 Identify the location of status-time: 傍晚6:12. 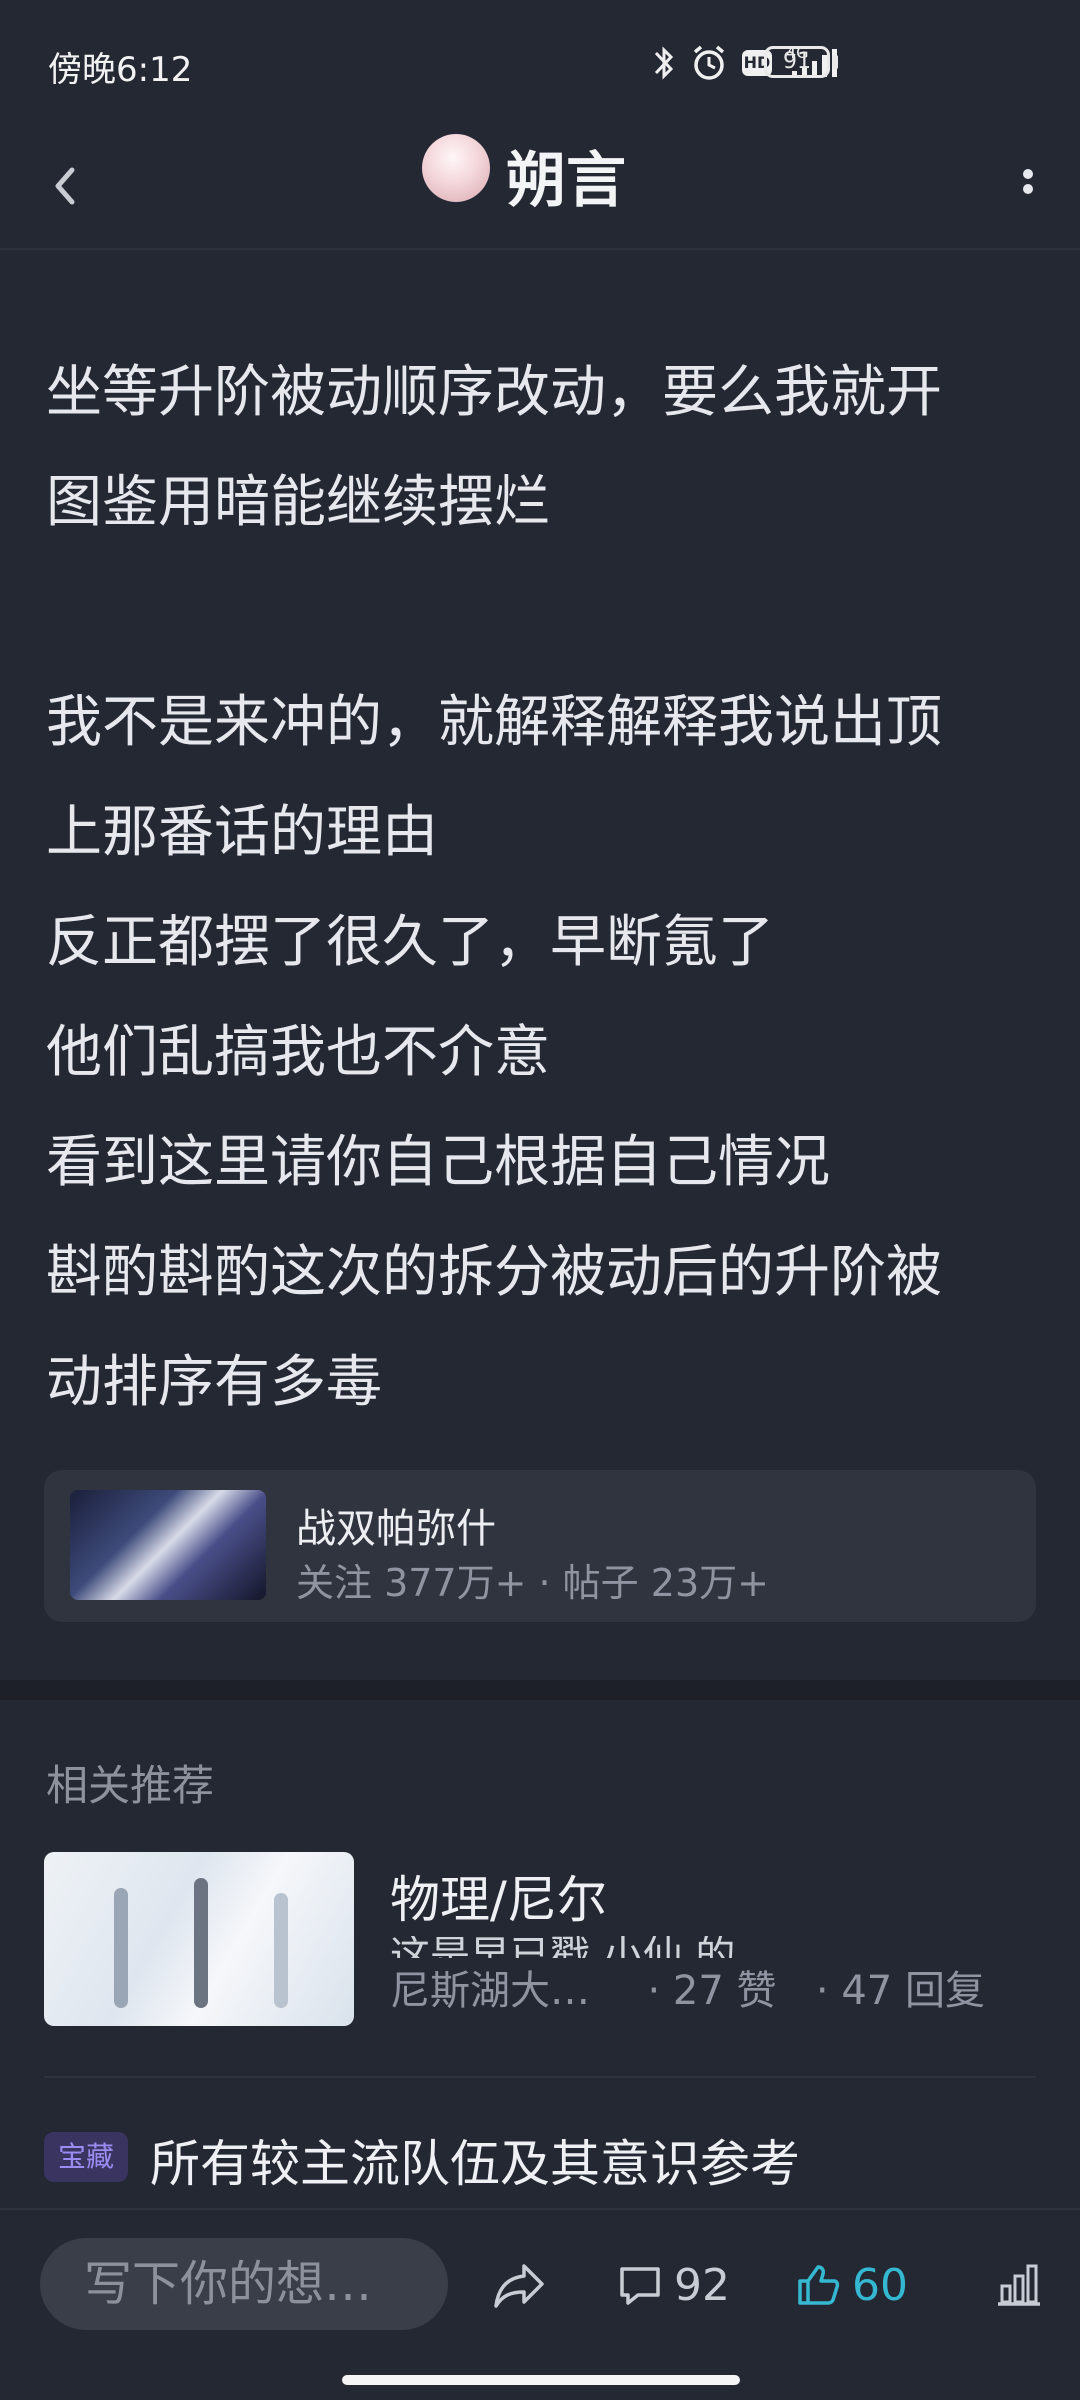
(120, 70).